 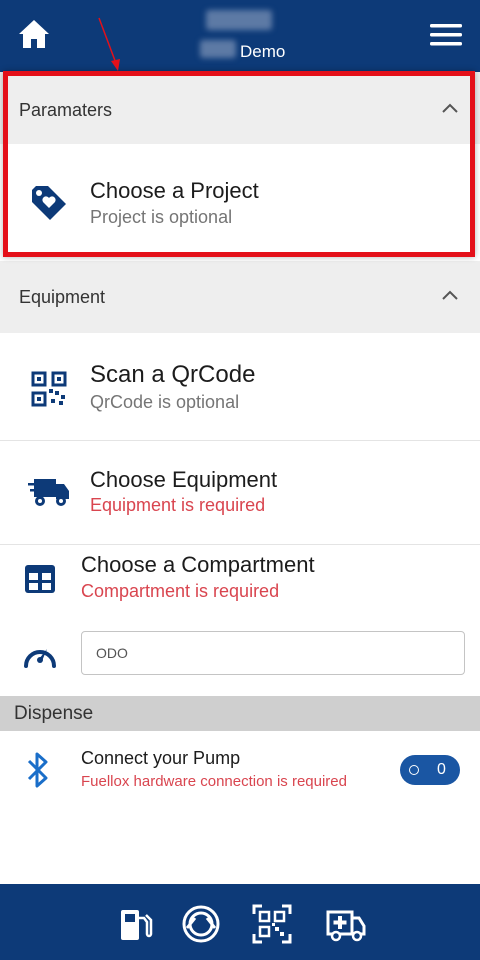 What do you see at coordinates (48, 204) in the screenshot?
I see `tag-heart-icon` at bounding box center [48, 204].